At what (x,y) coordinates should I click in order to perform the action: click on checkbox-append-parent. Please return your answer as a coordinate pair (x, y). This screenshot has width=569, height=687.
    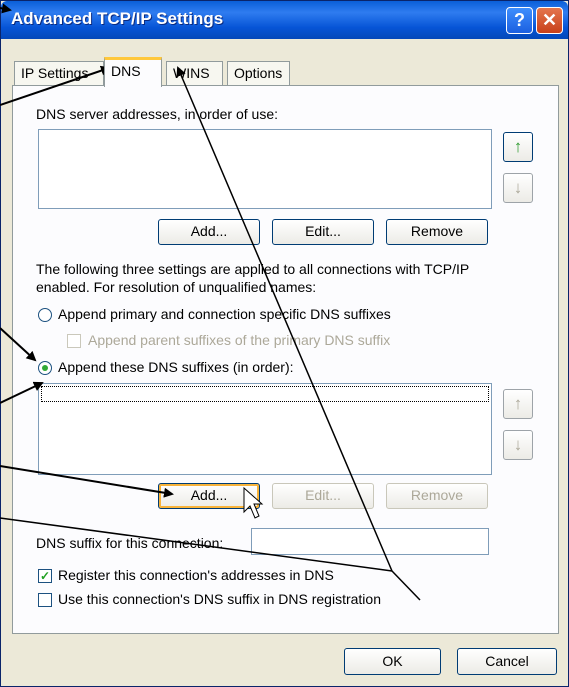
    Looking at the image, I should click on (74, 341).